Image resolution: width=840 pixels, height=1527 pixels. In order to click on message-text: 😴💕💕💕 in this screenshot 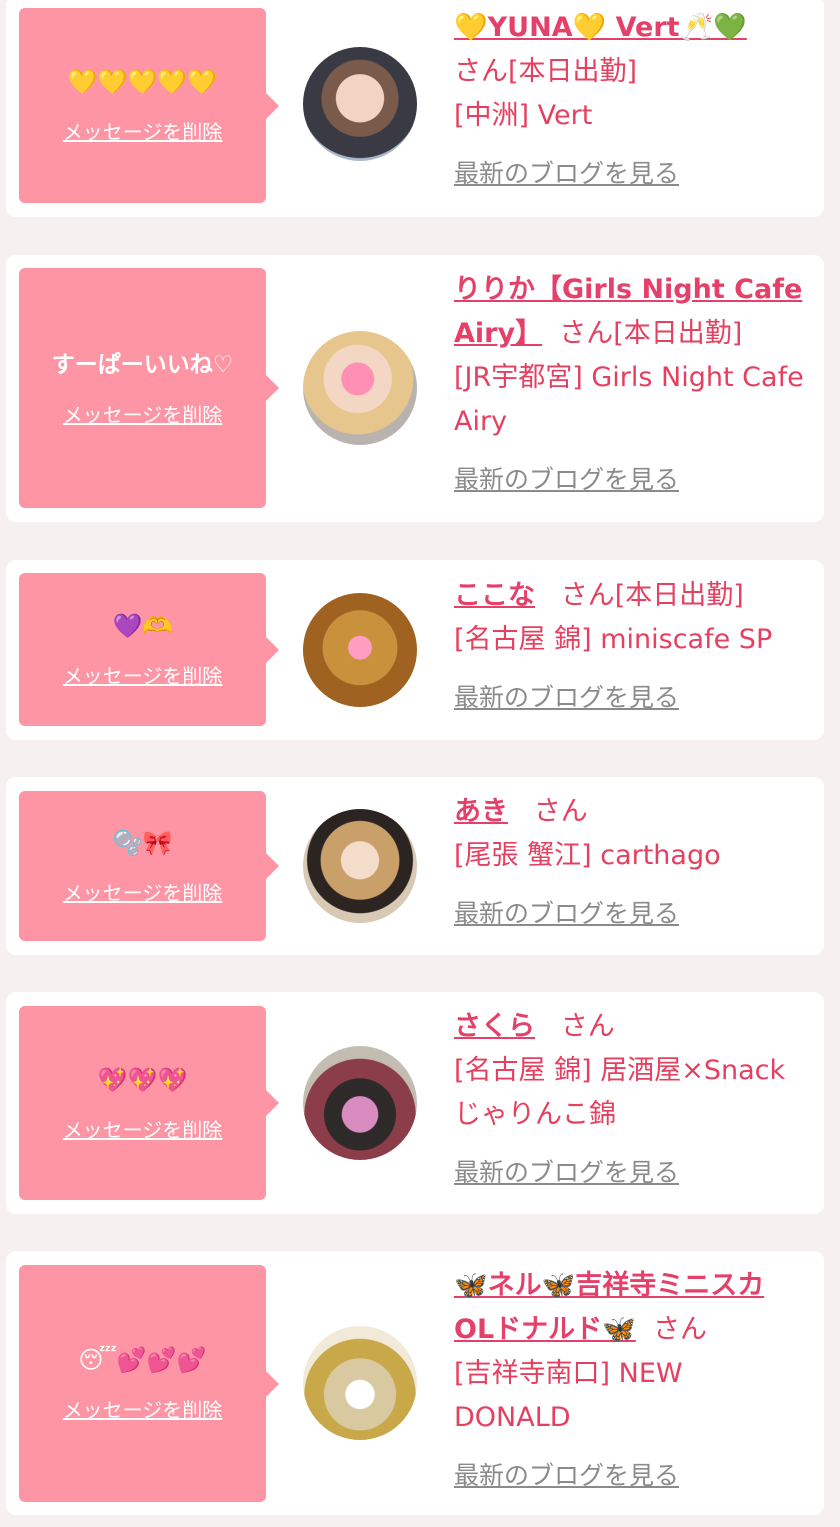, I will do `click(142, 1360)`.